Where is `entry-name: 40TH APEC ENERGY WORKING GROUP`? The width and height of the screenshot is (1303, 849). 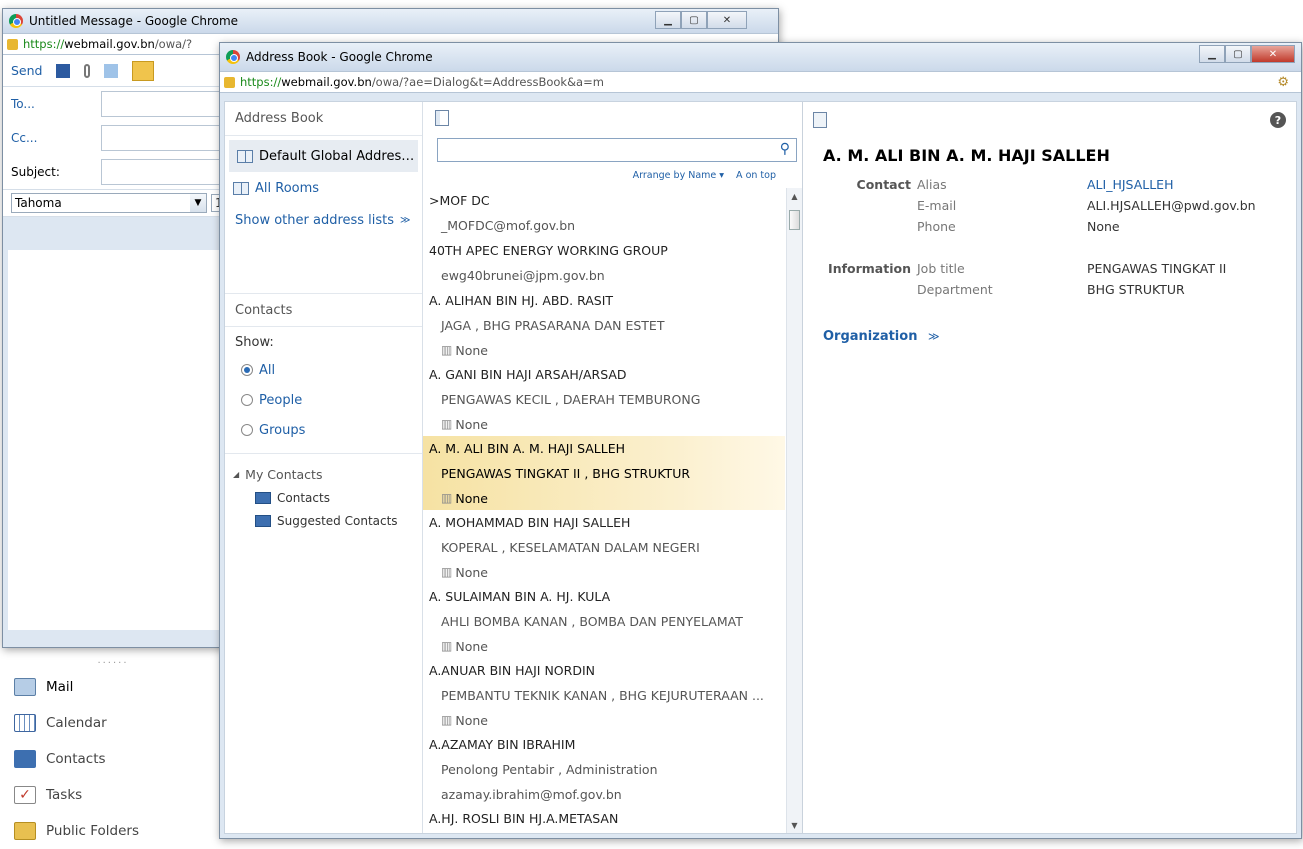
entry-name: 40TH APEC ENERGY WORKING GROUP is located at coordinates (548, 250).